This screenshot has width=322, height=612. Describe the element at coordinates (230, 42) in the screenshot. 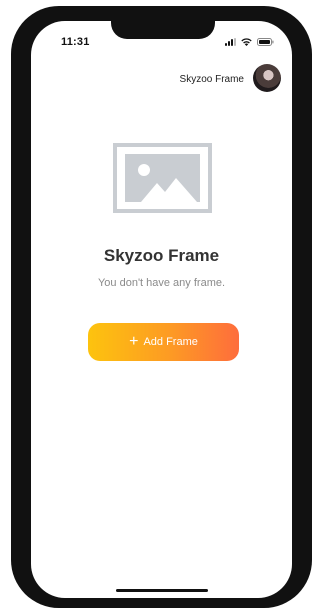

I see `signal-icon` at that location.